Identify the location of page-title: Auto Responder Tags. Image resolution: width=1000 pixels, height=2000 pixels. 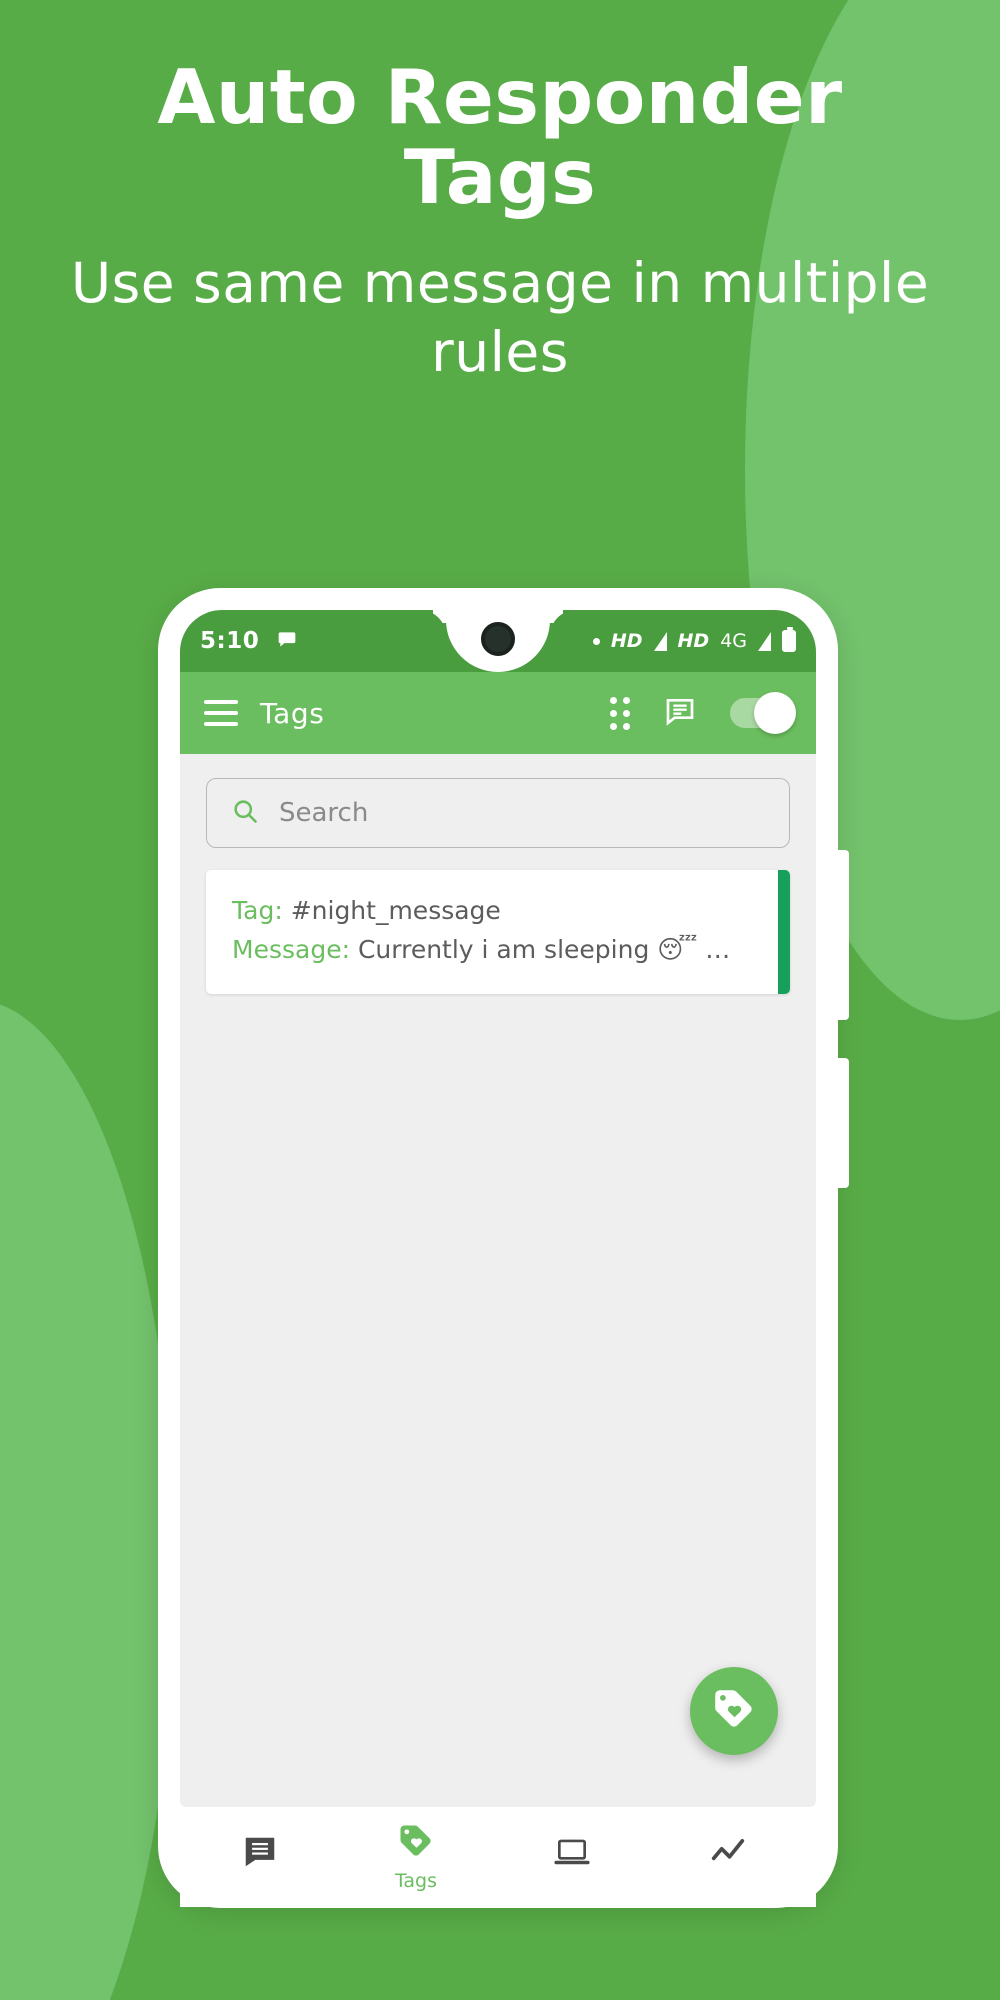
(500, 137).